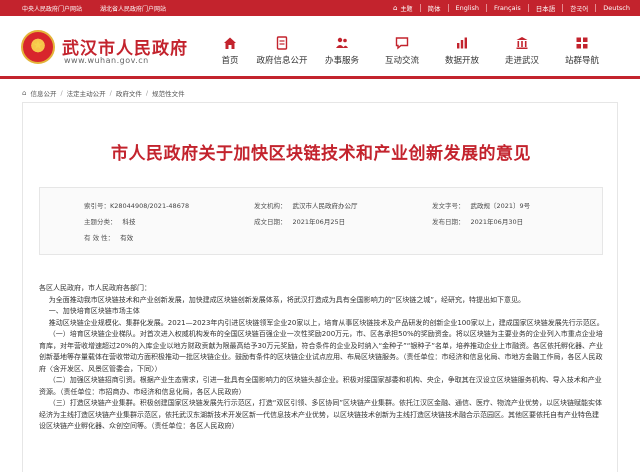  I want to click on chart-icon, so click(462, 44).